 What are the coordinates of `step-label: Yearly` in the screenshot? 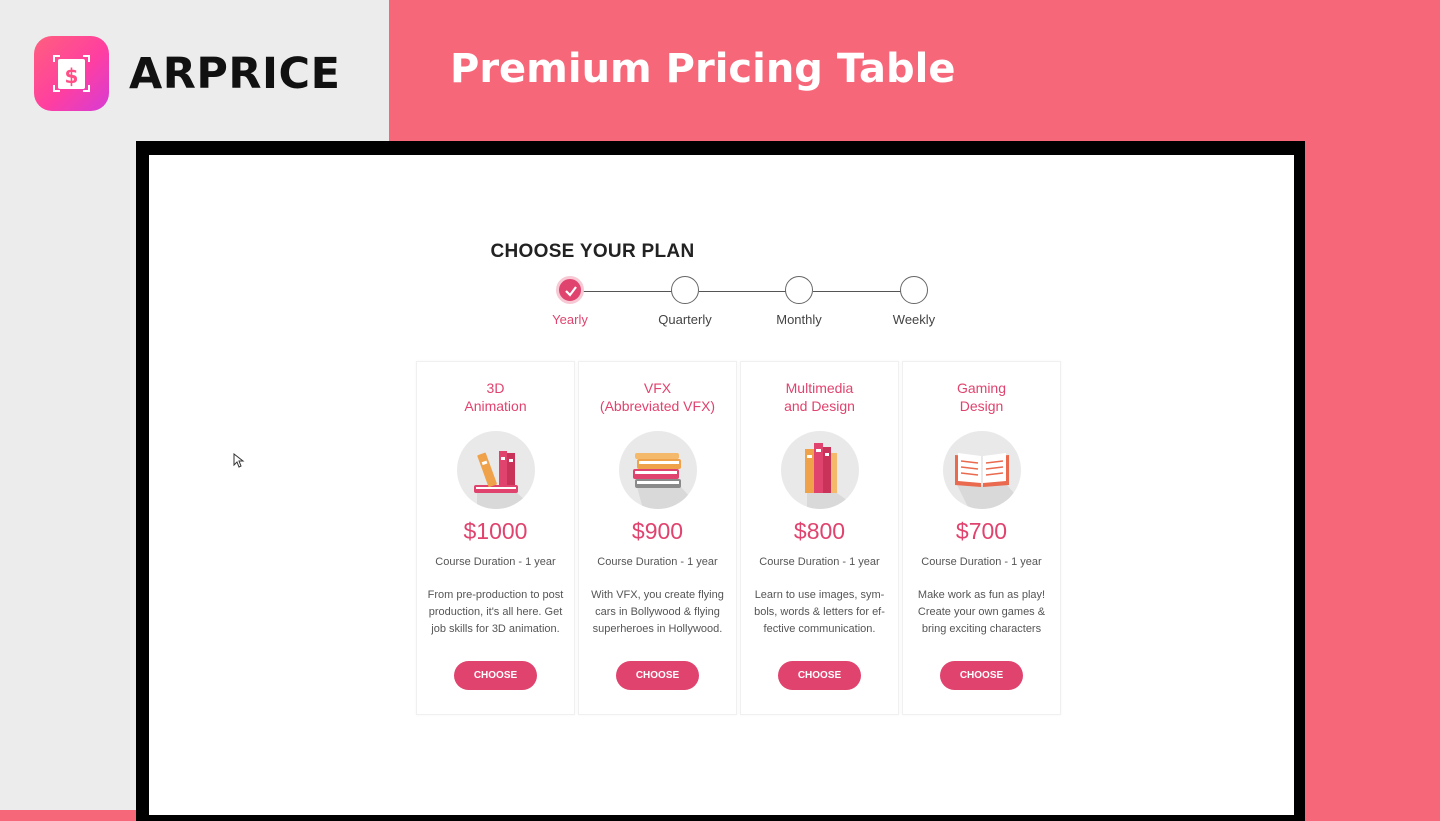 It's located at (570, 319).